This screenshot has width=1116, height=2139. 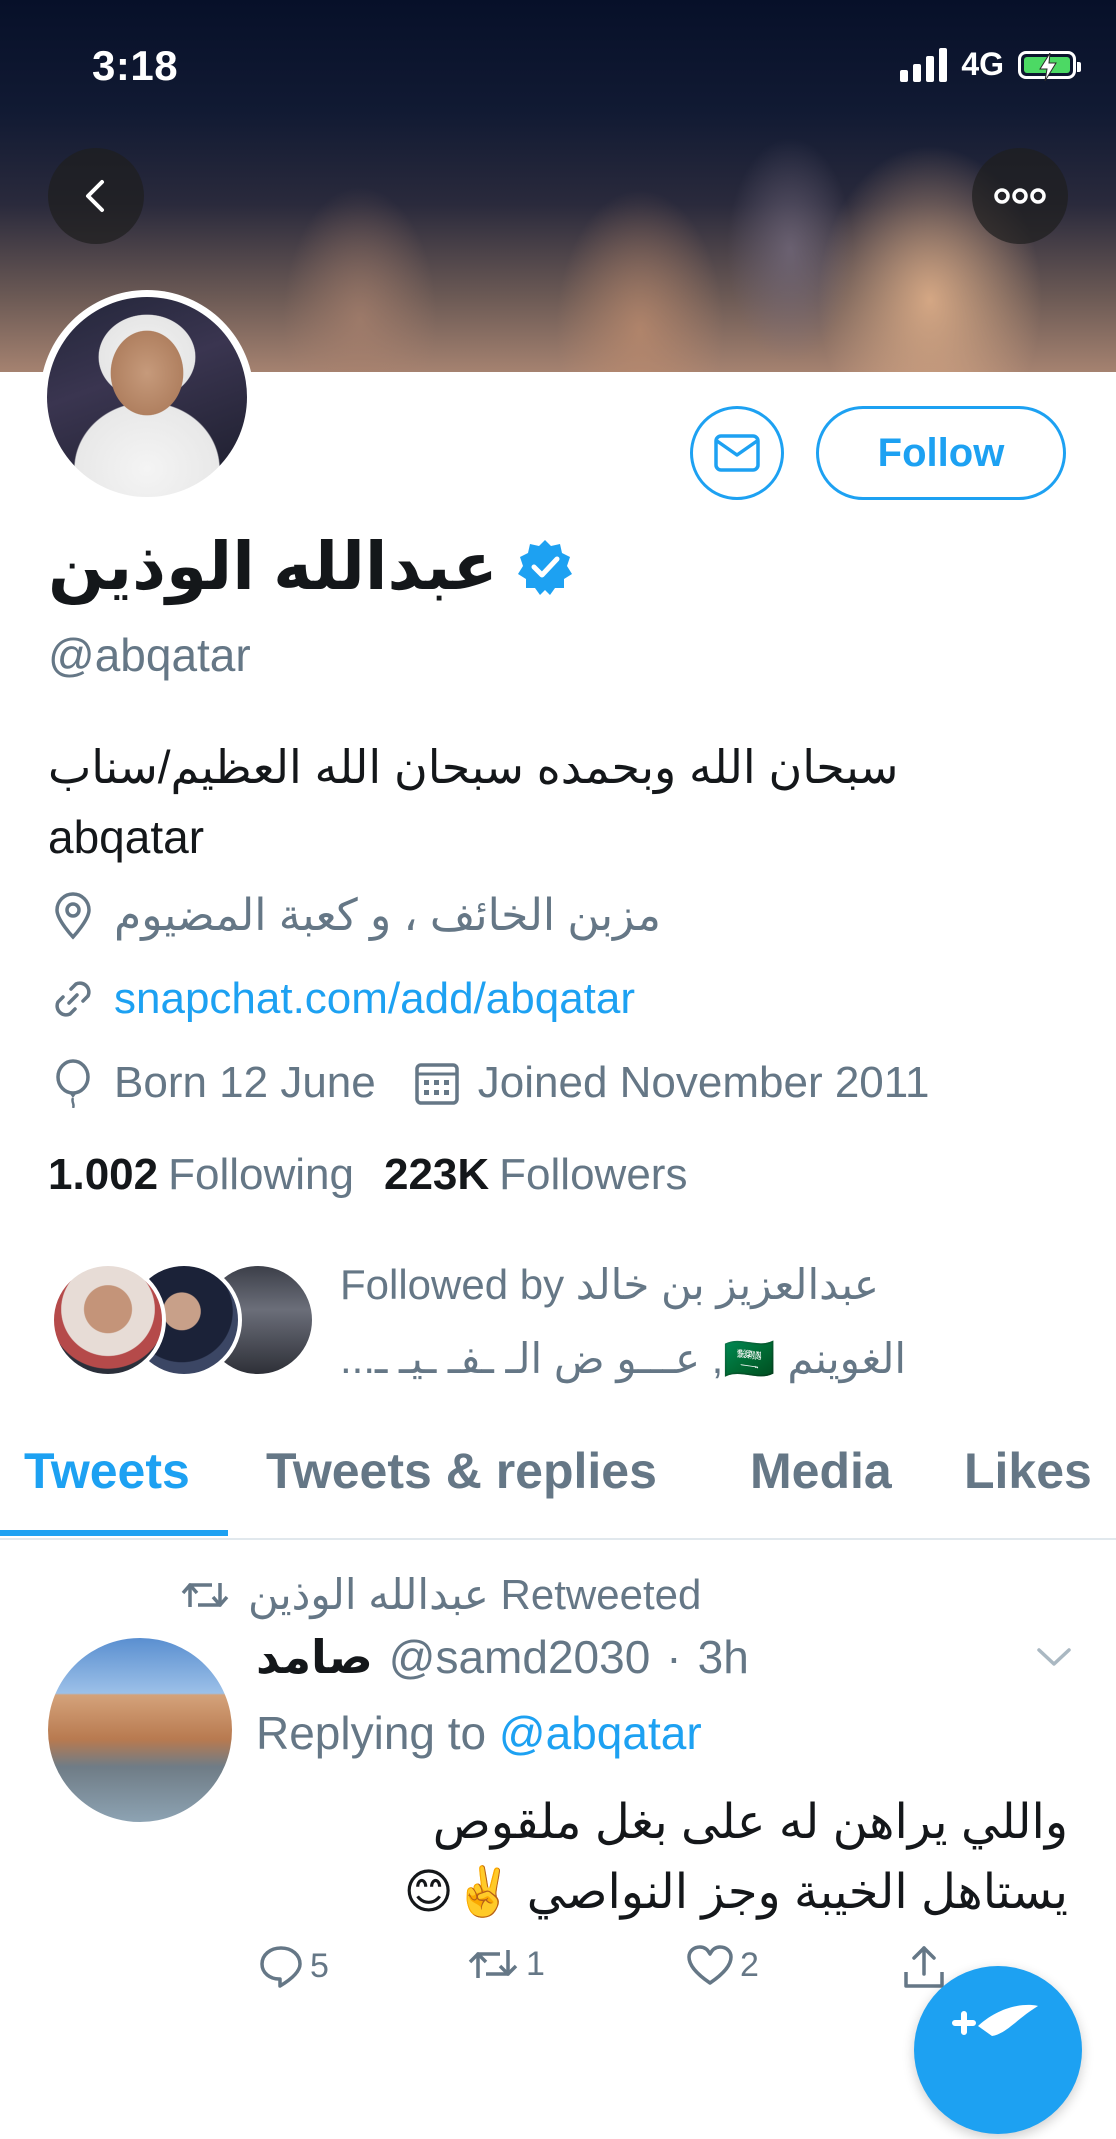 I want to click on tweet-header: صامد @samd2030 · 3h, so click(x=502, y=1657).